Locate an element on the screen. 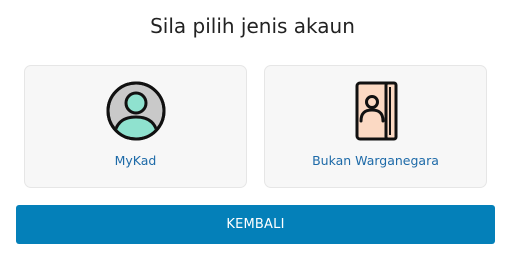 This screenshot has height=253, width=505. back-button: KEMBALI is located at coordinates (255, 224).